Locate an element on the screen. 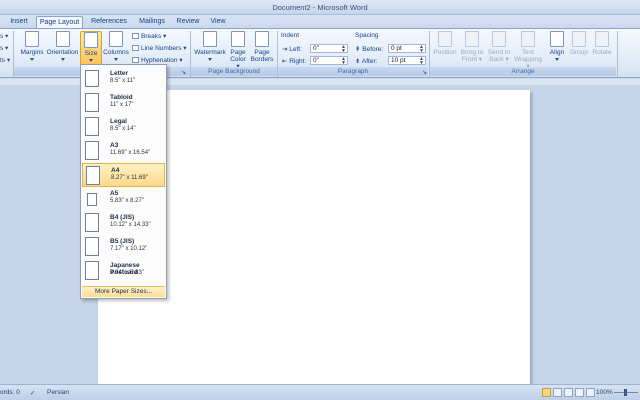 The height and width of the screenshot is (400, 640). print-layout-view-button is located at coordinates (546, 392).